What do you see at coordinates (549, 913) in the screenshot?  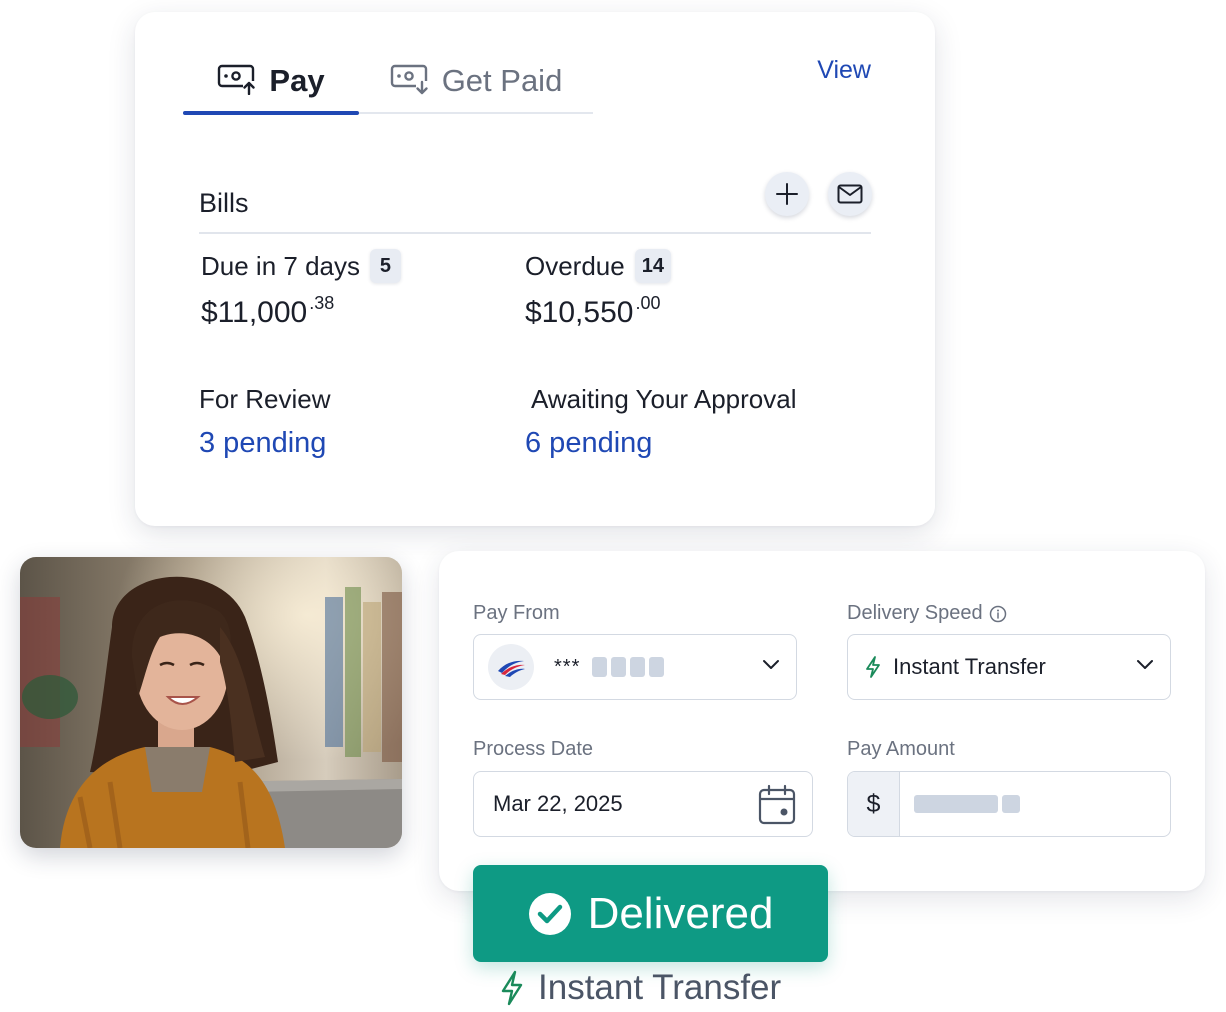 I see `check-circle-icon` at bounding box center [549, 913].